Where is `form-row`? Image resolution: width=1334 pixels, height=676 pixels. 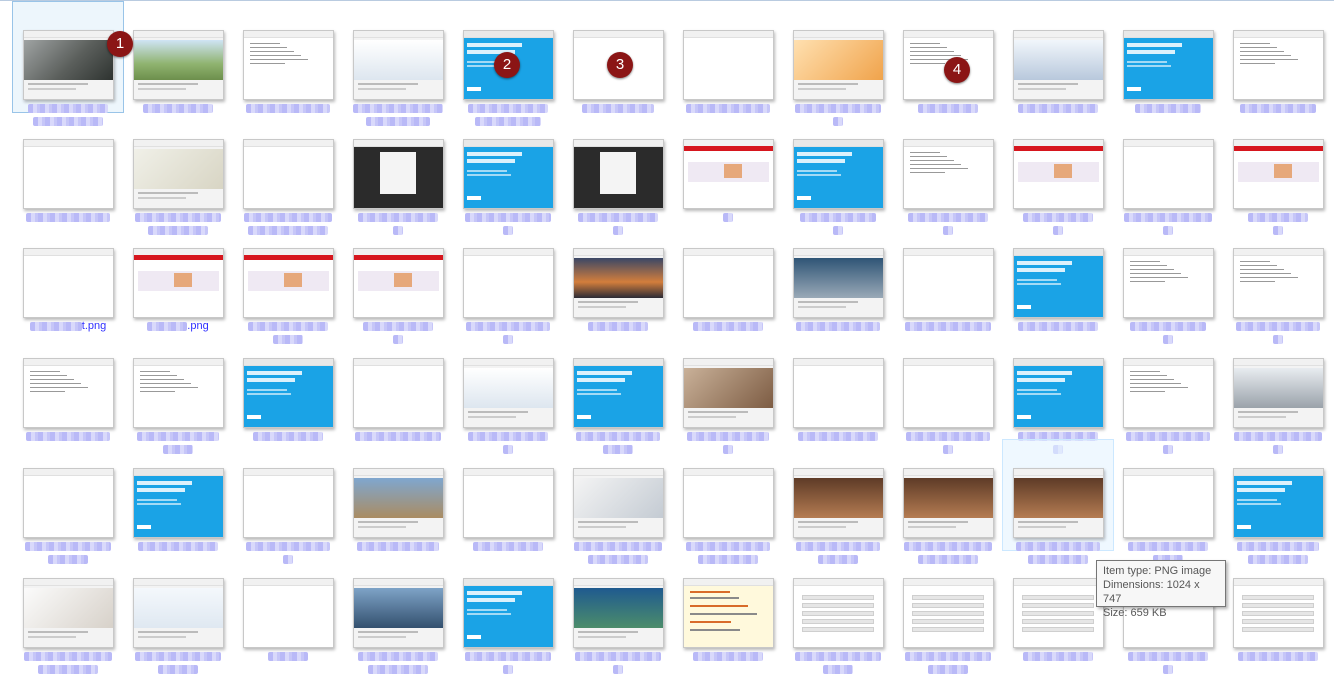
form-row is located at coordinates (838, 605).